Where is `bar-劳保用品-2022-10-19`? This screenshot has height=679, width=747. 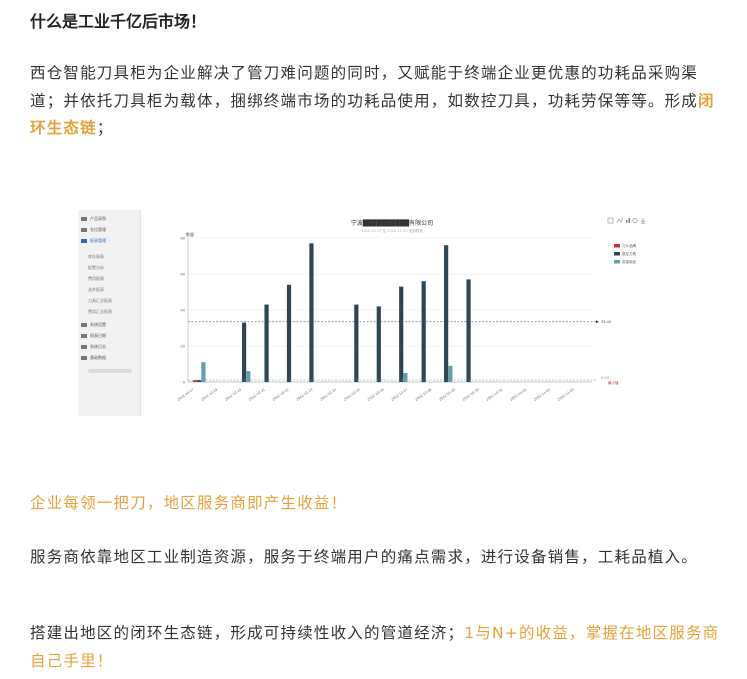 bar-劳保用品-2022-10-19 is located at coordinates (248, 376).